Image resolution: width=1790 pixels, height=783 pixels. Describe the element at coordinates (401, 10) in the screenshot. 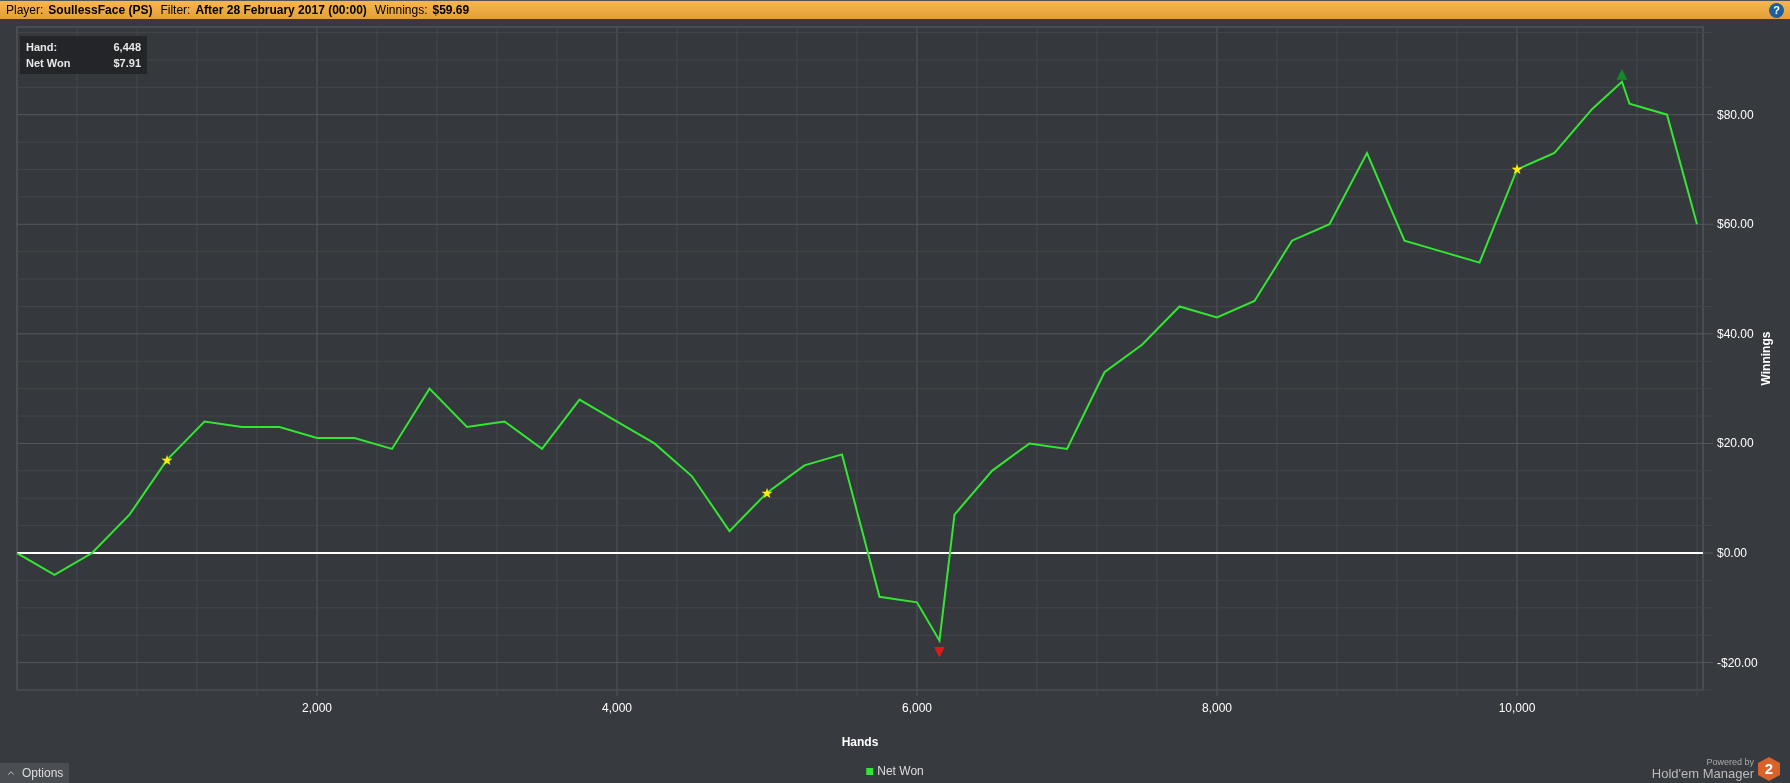

I see `header-label: Winnings:` at that location.